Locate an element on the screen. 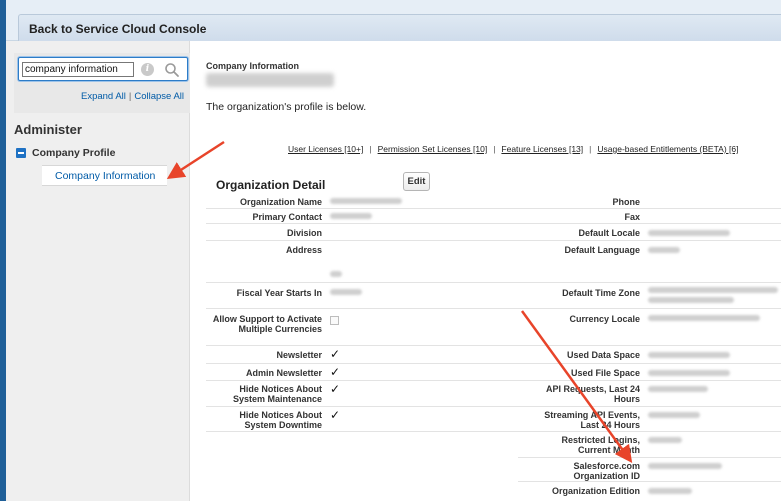  quick-find-box: i is located at coordinates (103, 69).